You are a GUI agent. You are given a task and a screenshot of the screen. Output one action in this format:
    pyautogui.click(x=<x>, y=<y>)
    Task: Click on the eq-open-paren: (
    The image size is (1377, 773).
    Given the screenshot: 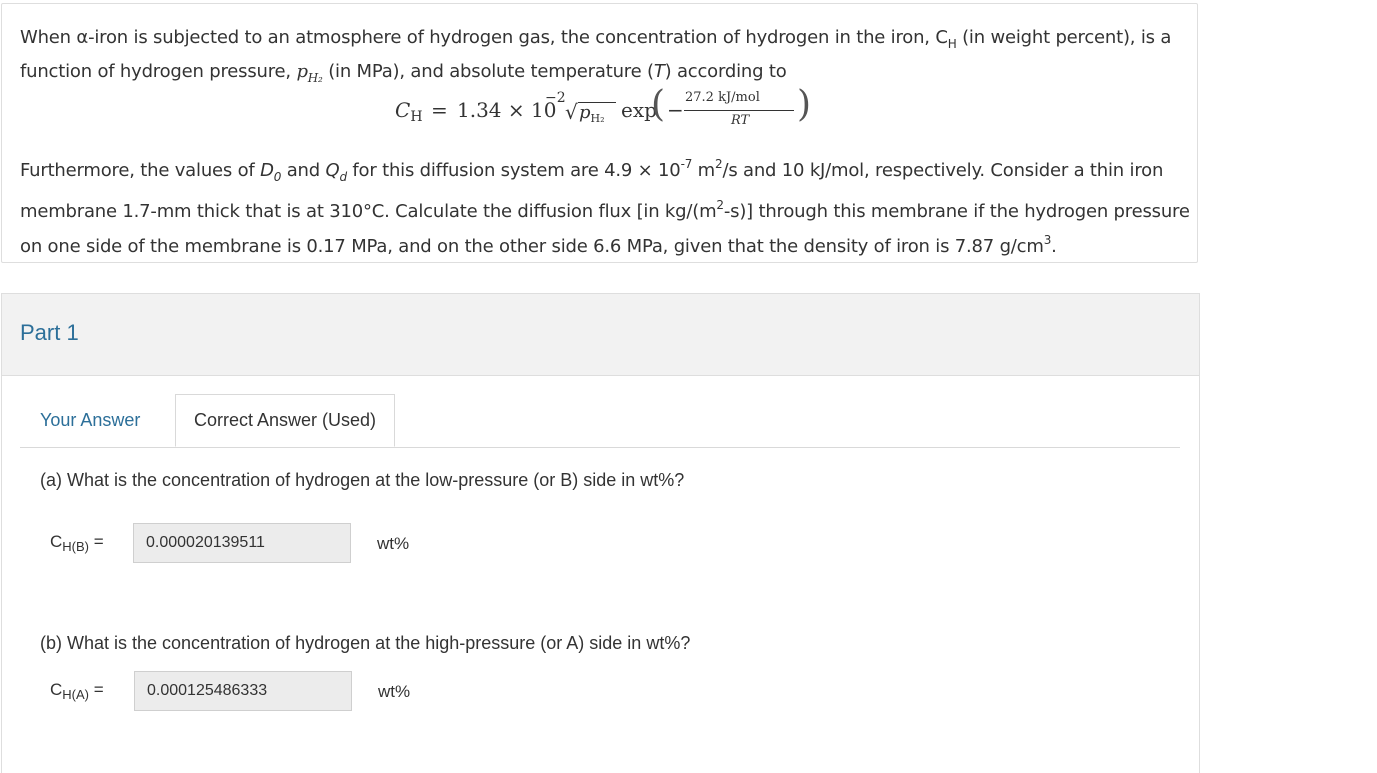 What is the action you would take?
    pyautogui.click(x=658, y=104)
    